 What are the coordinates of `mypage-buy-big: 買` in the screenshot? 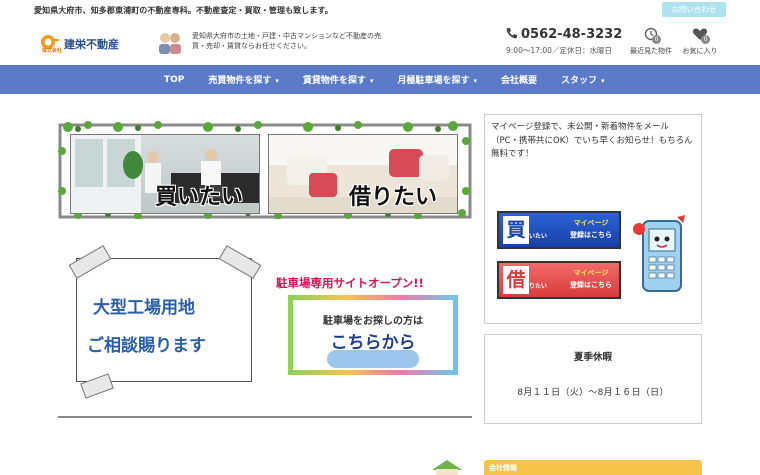 It's located at (516, 230).